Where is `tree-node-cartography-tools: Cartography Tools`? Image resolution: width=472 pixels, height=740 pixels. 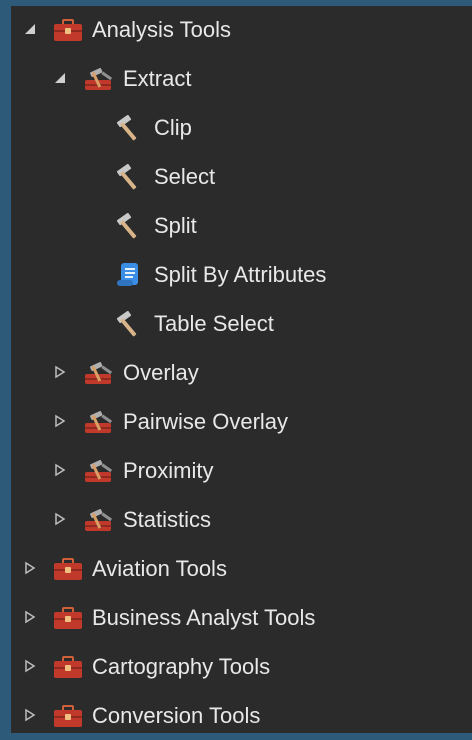
tree-node-cartography-tools: Cartography Tools is located at coordinates (241, 666).